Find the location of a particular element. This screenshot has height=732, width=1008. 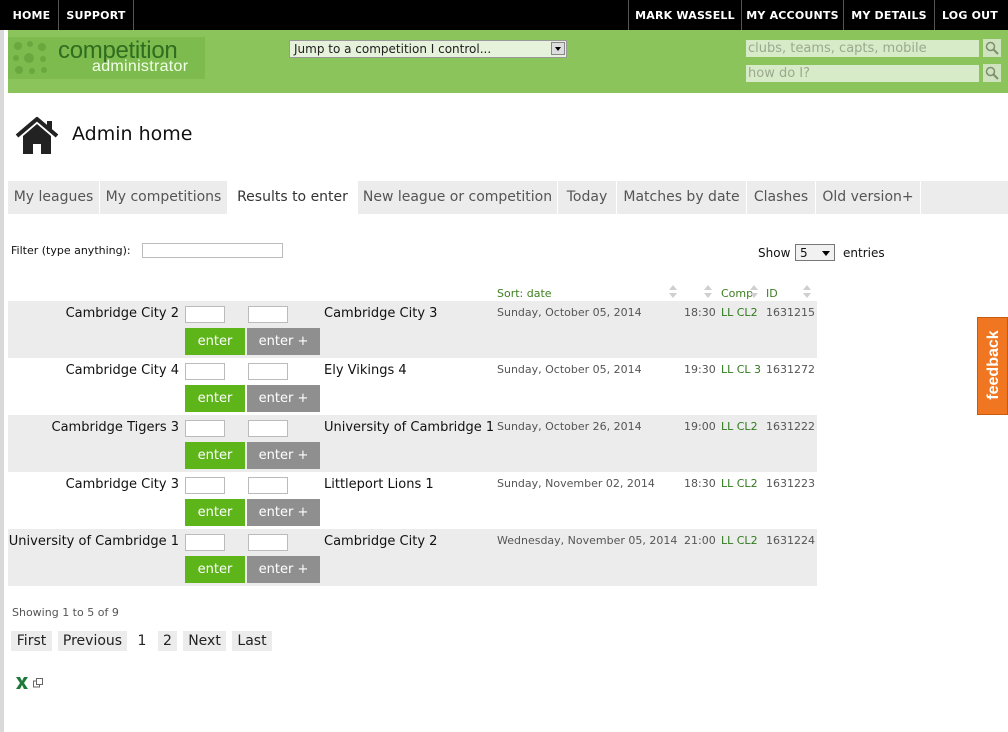

match-id: 1631222 is located at coordinates (790, 426).